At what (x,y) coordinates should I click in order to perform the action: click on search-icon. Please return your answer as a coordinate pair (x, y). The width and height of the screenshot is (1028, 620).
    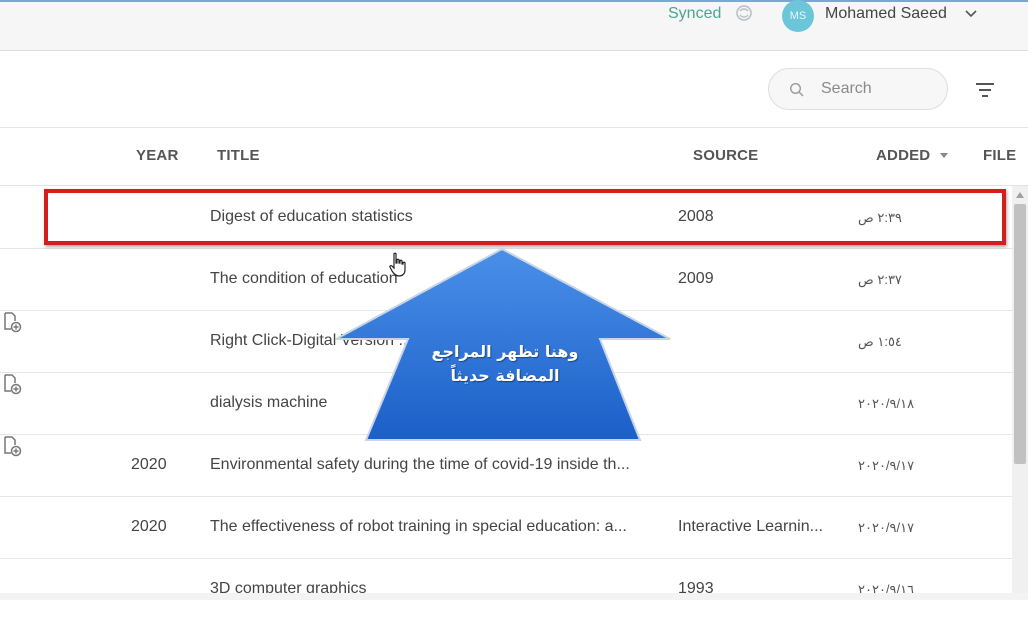
    Looking at the image, I should click on (796, 89).